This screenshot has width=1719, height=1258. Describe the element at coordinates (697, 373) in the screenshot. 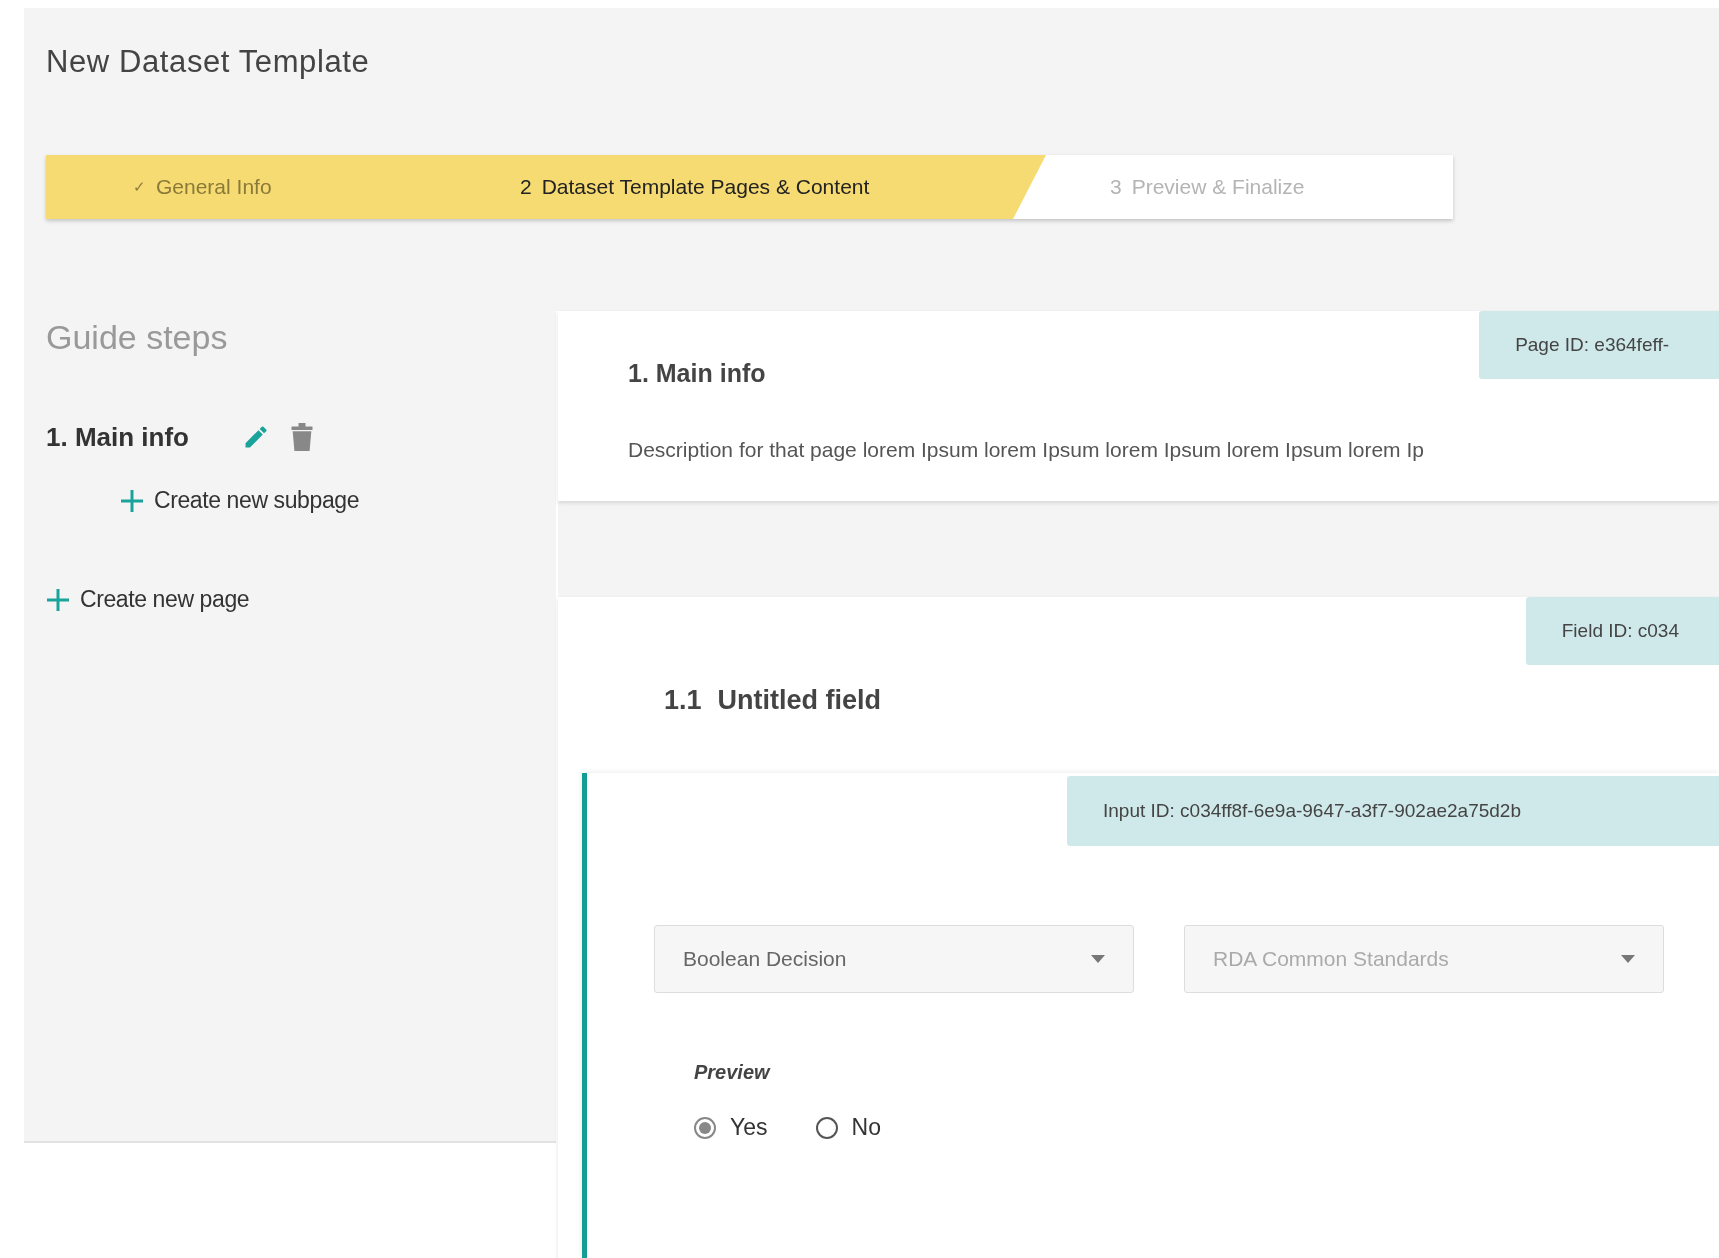

I see `page-title-text: 1. Main info` at that location.